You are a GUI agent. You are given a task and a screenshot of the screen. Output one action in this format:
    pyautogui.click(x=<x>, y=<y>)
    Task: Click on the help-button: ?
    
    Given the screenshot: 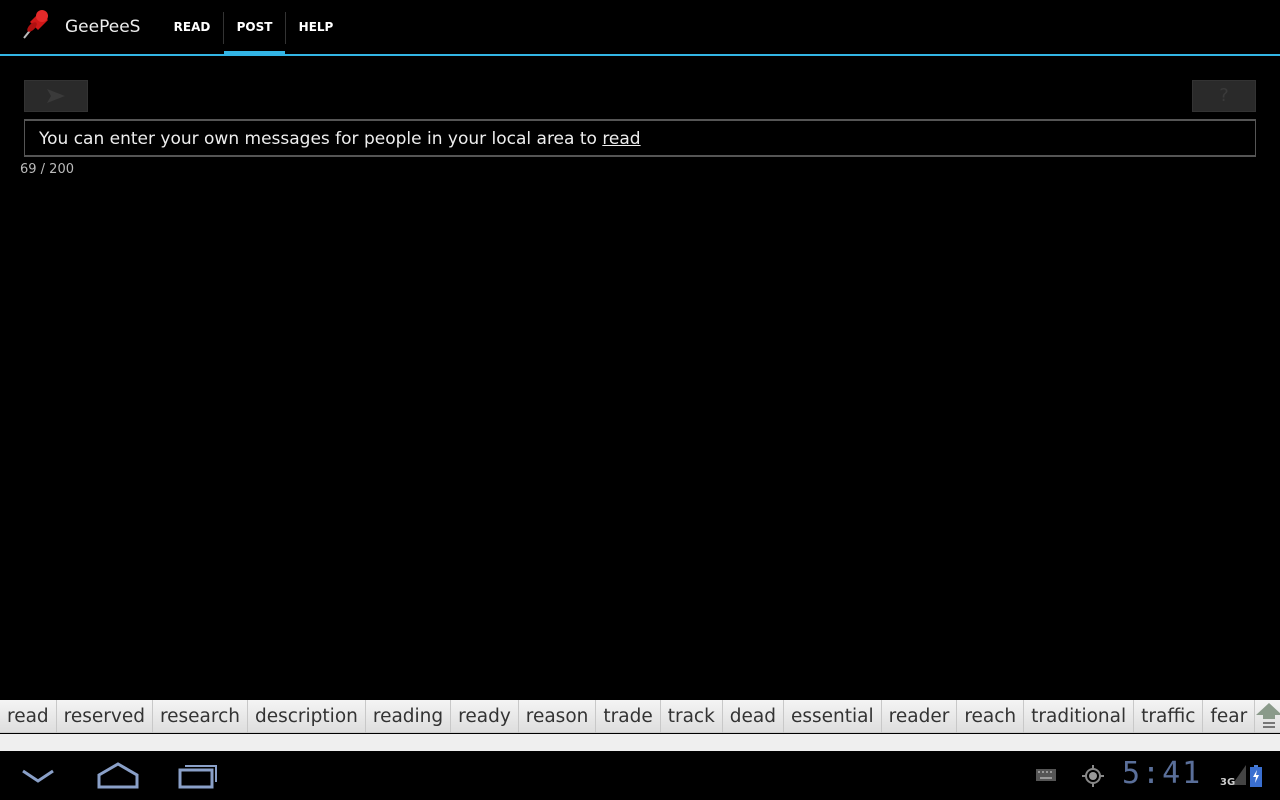 What is the action you would take?
    pyautogui.click(x=1224, y=96)
    